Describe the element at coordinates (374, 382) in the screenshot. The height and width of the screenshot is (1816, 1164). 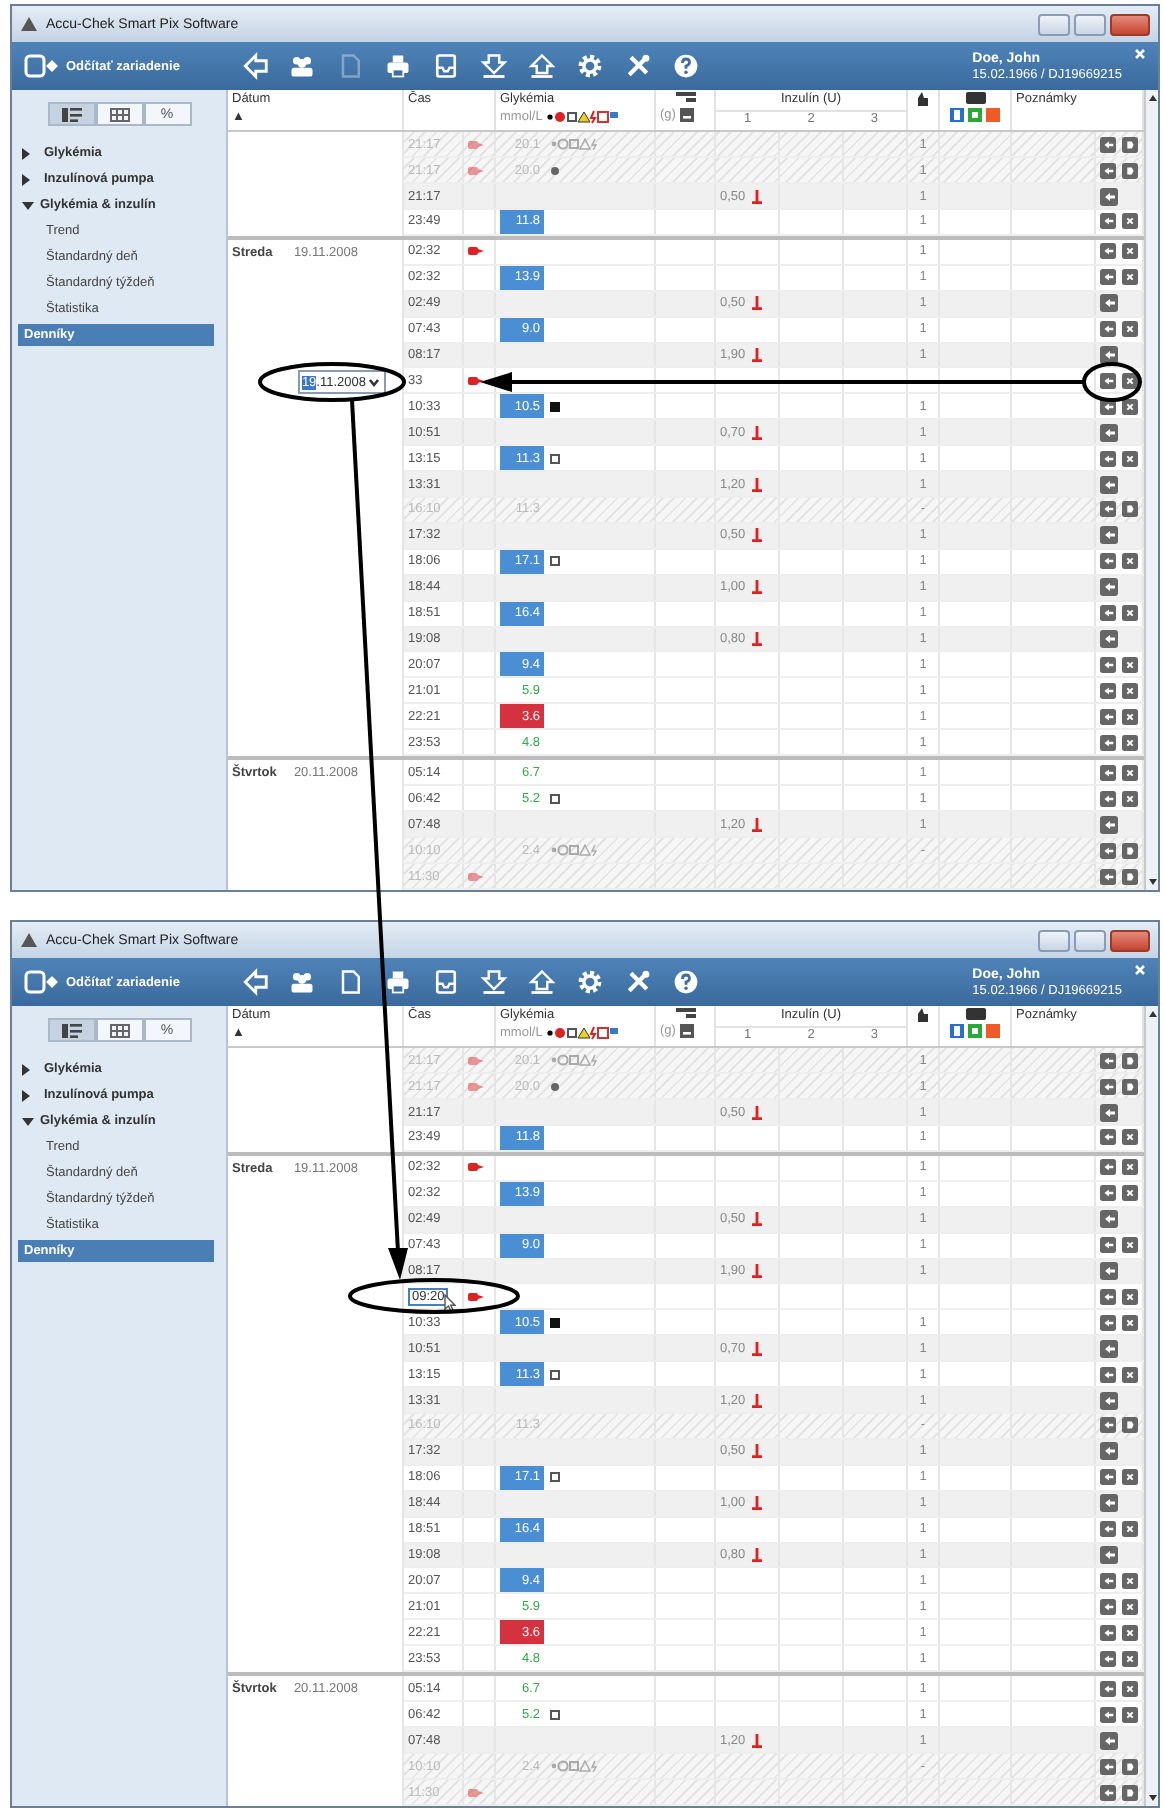
I see `caret-icon` at that location.